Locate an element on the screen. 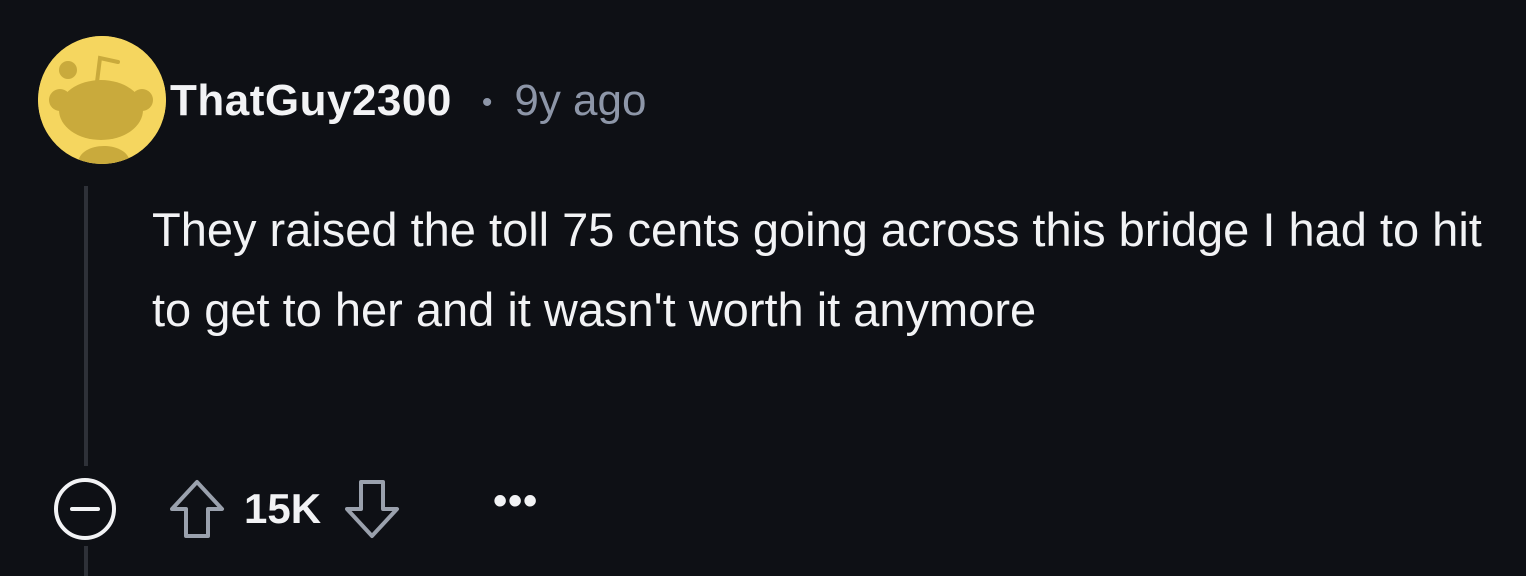  upvote-arrow-icon is located at coordinates (197, 509).